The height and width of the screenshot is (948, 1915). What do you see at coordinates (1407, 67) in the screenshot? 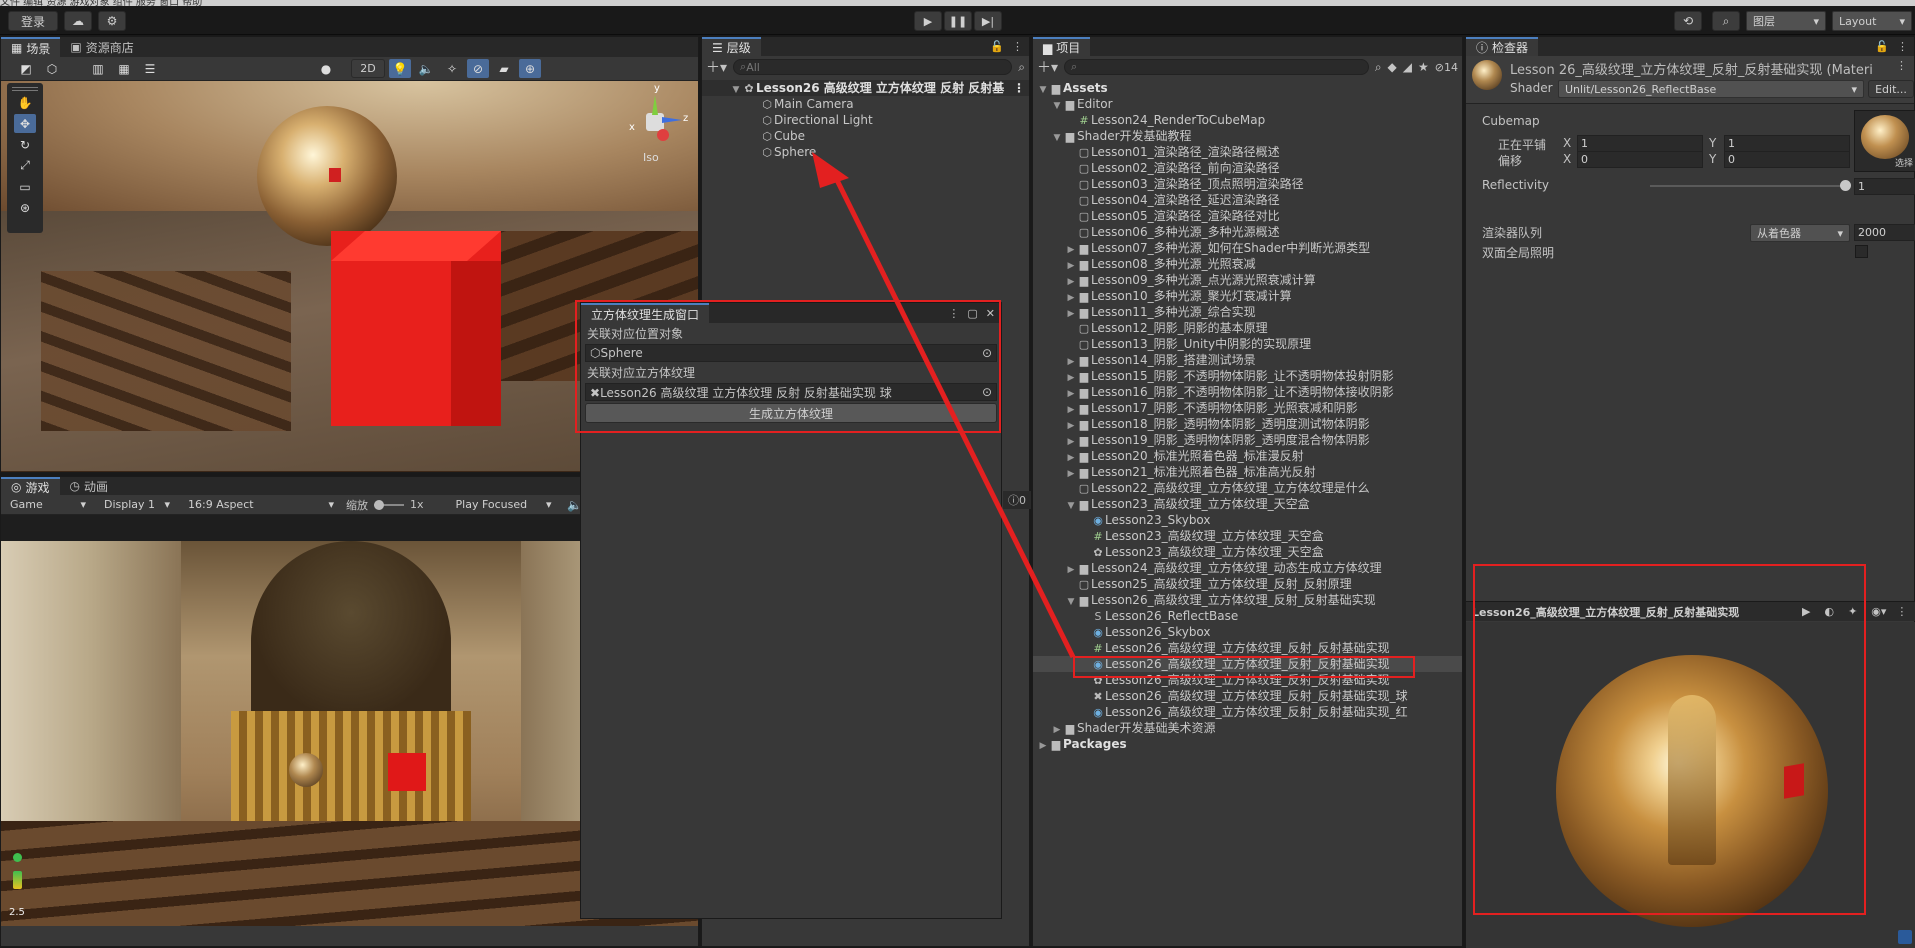
I see `label-icon: ◢` at bounding box center [1407, 67].